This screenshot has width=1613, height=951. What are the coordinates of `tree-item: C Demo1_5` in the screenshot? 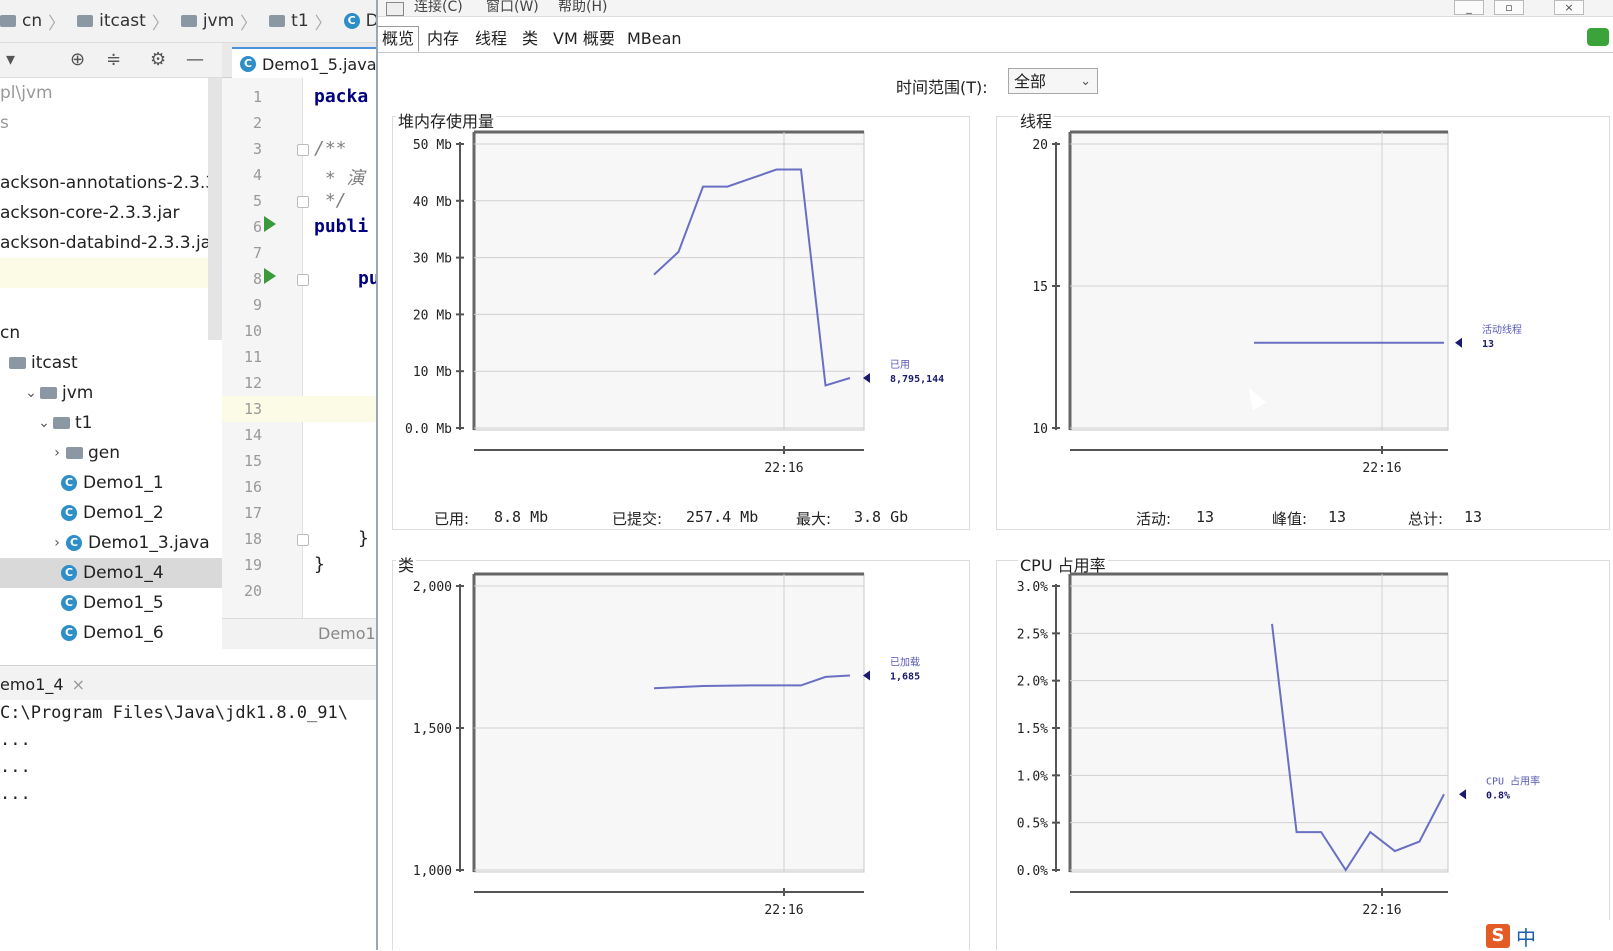 It's located at (111, 603).